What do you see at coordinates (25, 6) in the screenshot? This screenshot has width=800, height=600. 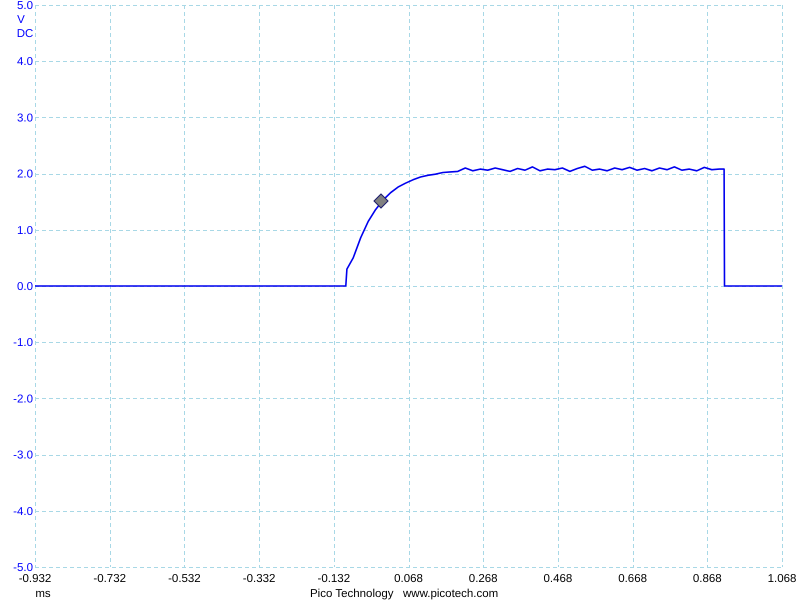 I see `y-tick-label: 5.0` at bounding box center [25, 6].